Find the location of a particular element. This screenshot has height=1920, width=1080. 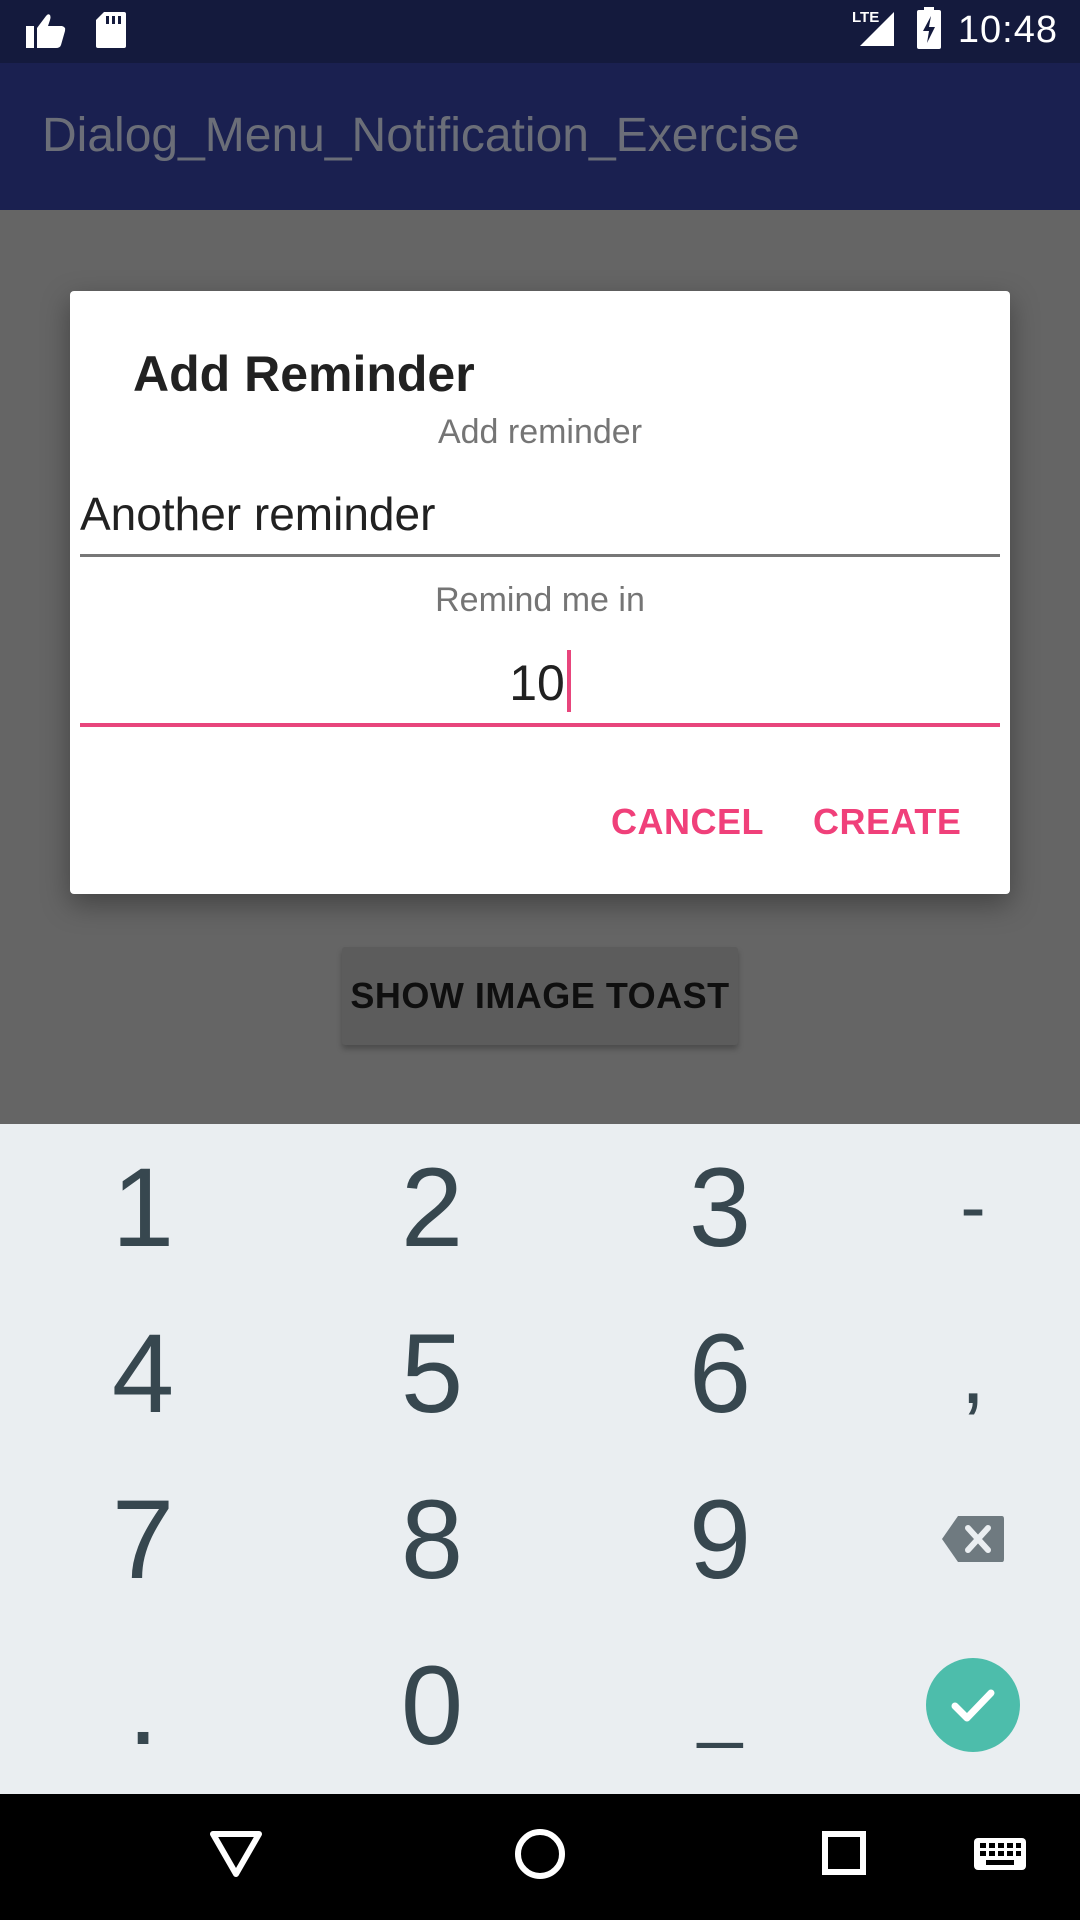

key-1: 1 is located at coordinates (143, 1207).